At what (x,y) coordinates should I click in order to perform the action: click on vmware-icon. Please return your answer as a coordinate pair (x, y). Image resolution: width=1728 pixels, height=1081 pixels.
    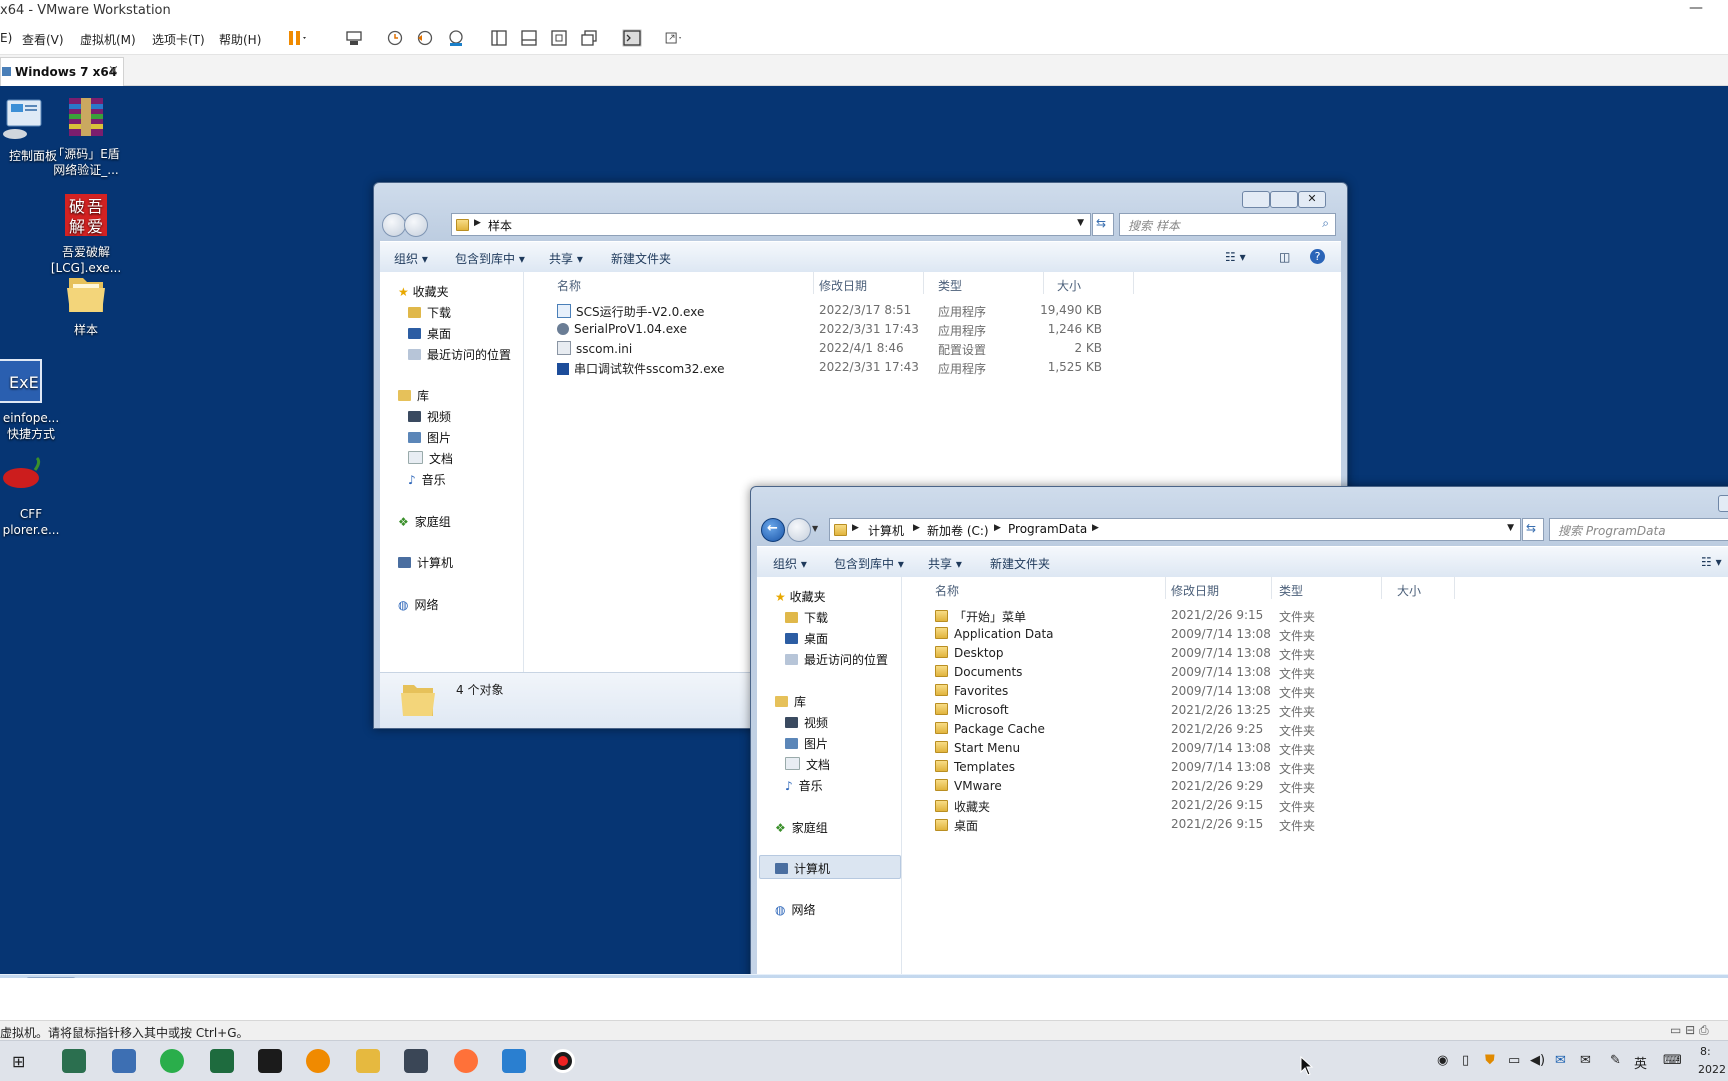
    Looking at the image, I should click on (318, 1061).